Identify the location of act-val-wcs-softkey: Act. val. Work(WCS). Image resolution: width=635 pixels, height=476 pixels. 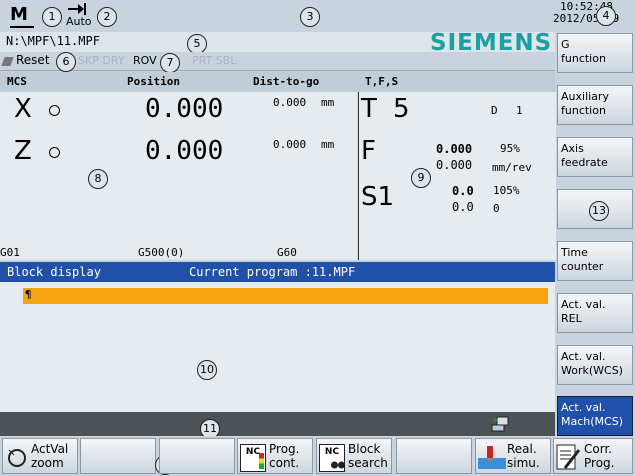
(595, 365).